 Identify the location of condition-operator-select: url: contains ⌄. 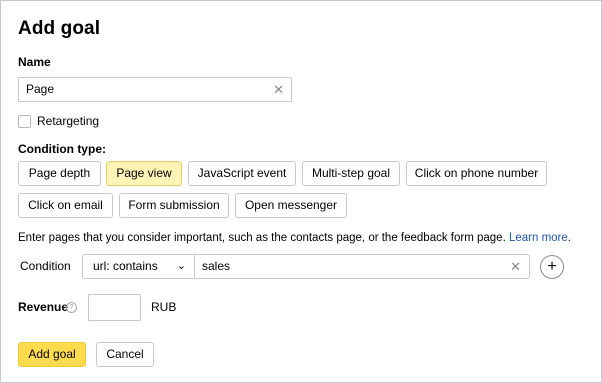
(138, 266).